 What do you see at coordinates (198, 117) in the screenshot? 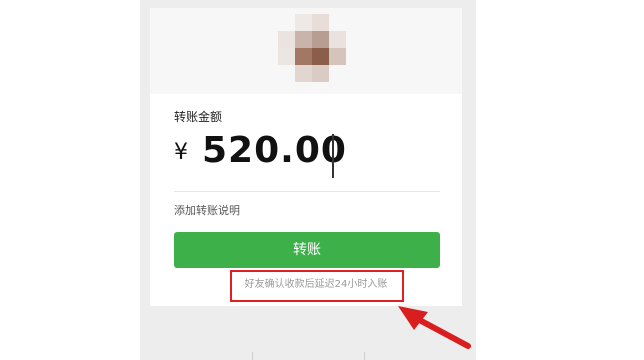
I see `amount-label: 转账金额` at bounding box center [198, 117].